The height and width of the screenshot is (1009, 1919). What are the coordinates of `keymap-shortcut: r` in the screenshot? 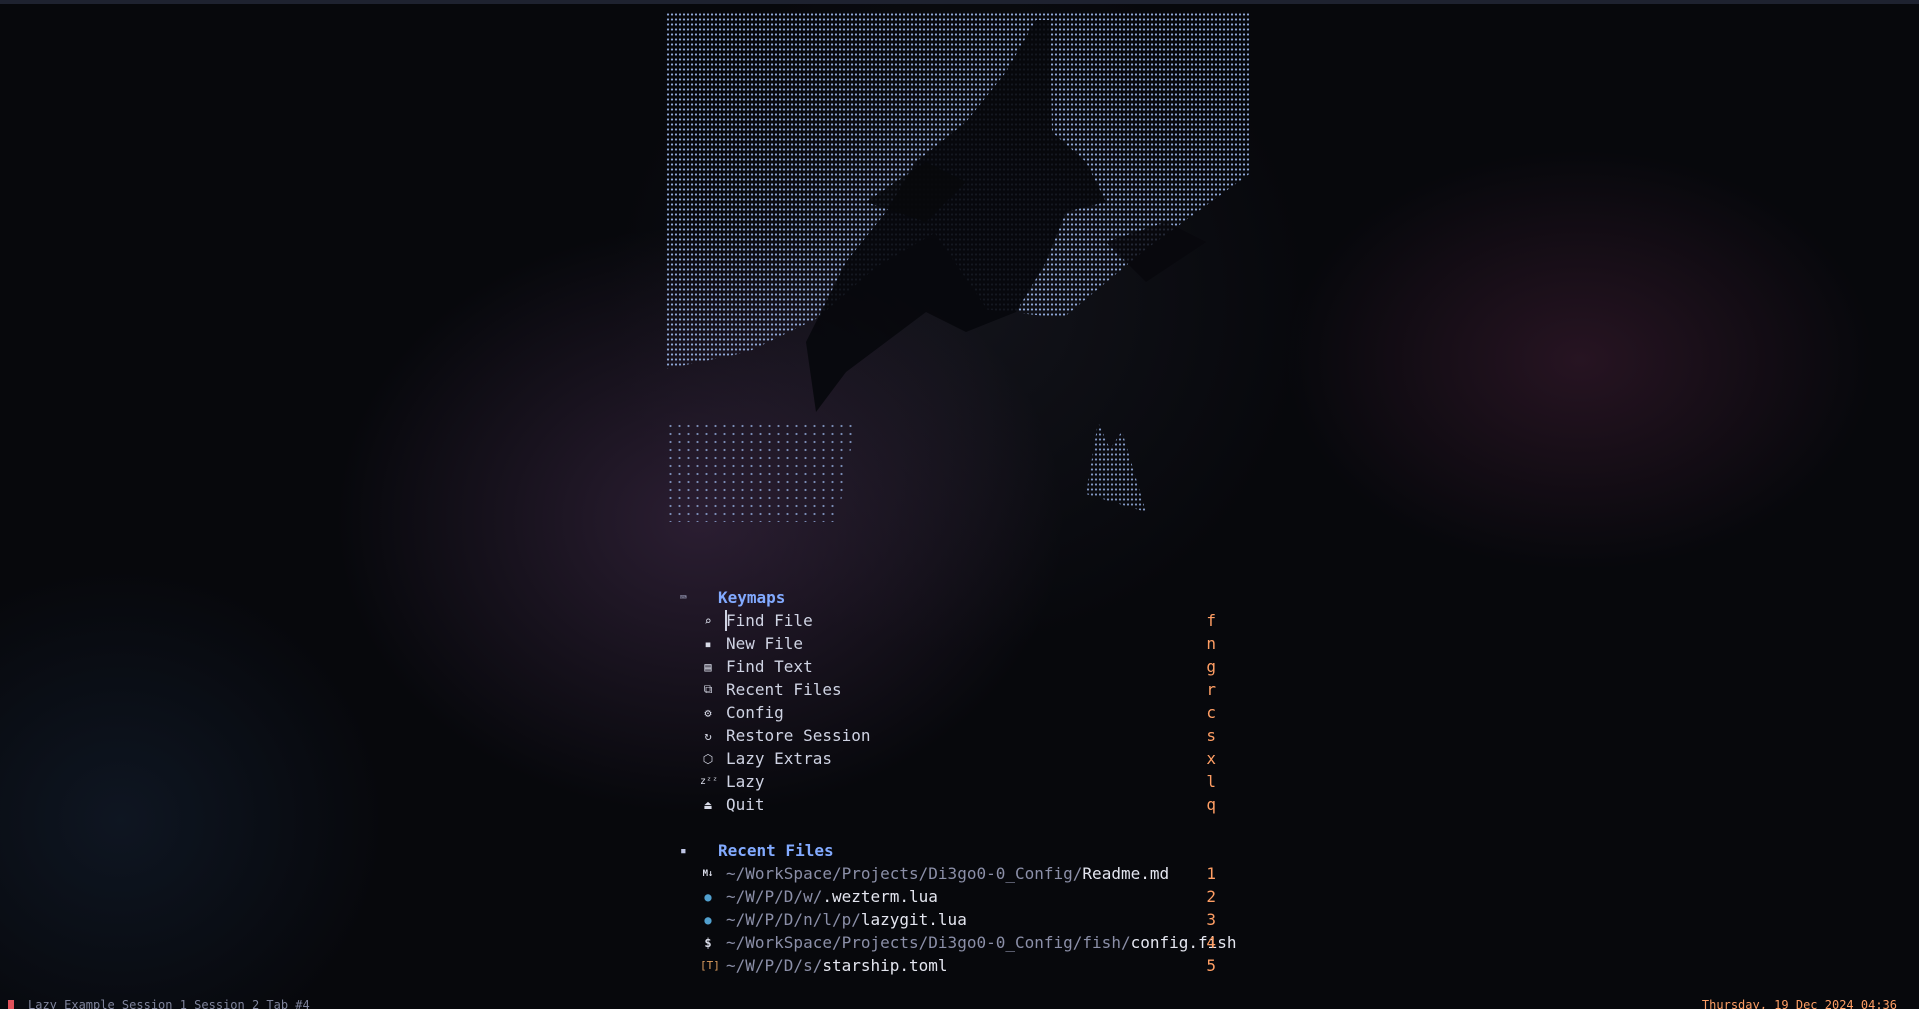 It's located at (1211, 689).